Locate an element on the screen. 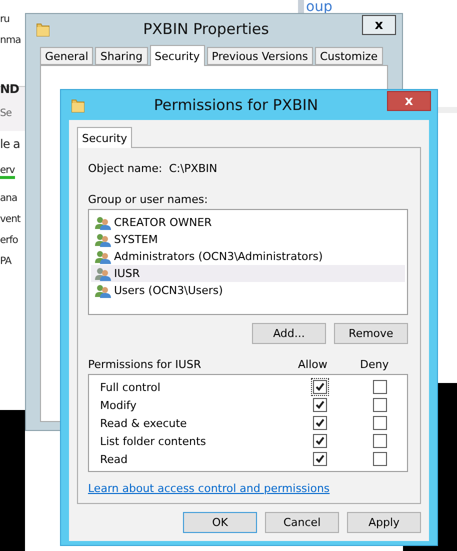 The image size is (457, 551). window-title: PXBIN Properties is located at coordinates (206, 29).